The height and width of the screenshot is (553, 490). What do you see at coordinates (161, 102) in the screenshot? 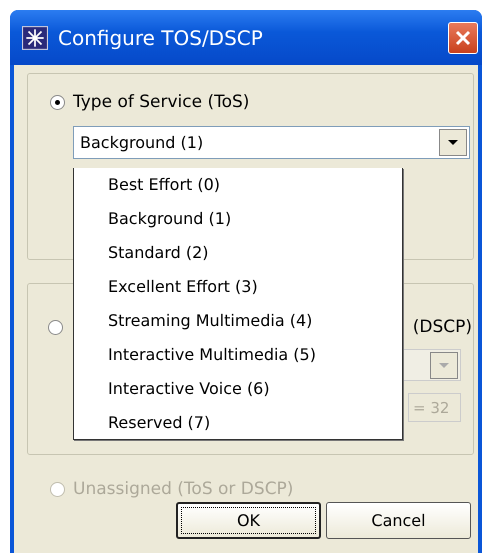
I see `radio-label: Type of Service (ToS)` at bounding box center [161, 102].